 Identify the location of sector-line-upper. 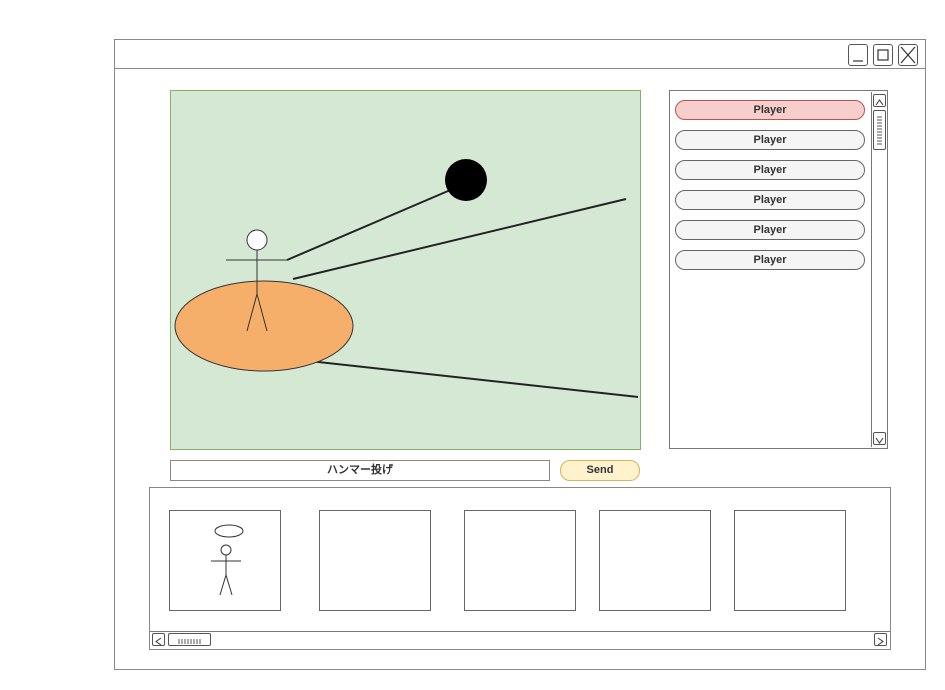
(459, 239).